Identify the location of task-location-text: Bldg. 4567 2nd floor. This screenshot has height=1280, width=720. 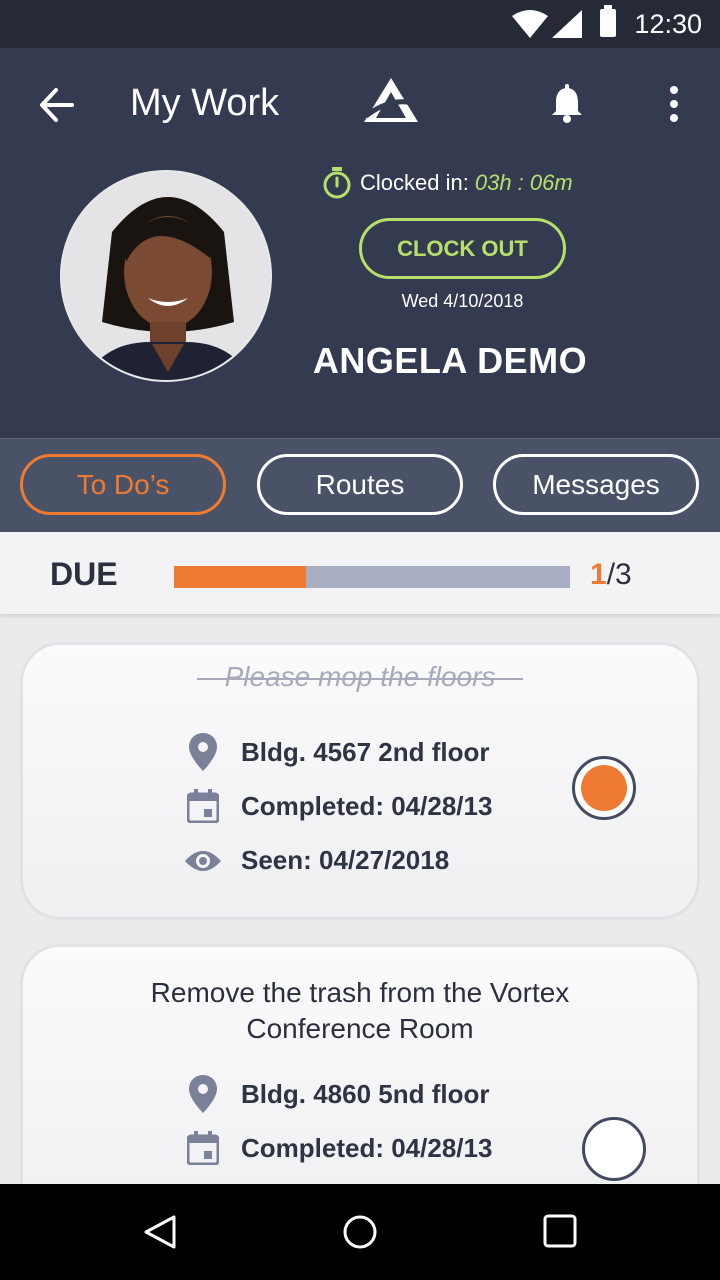
(365, 751).